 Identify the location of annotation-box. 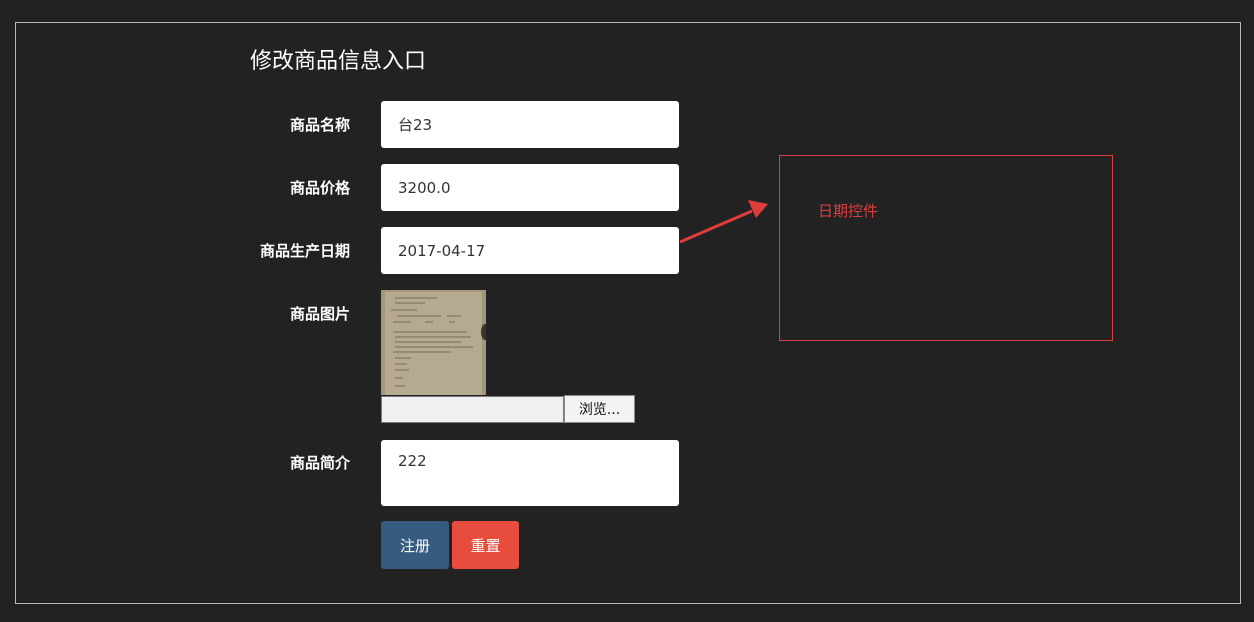
(946, 248).